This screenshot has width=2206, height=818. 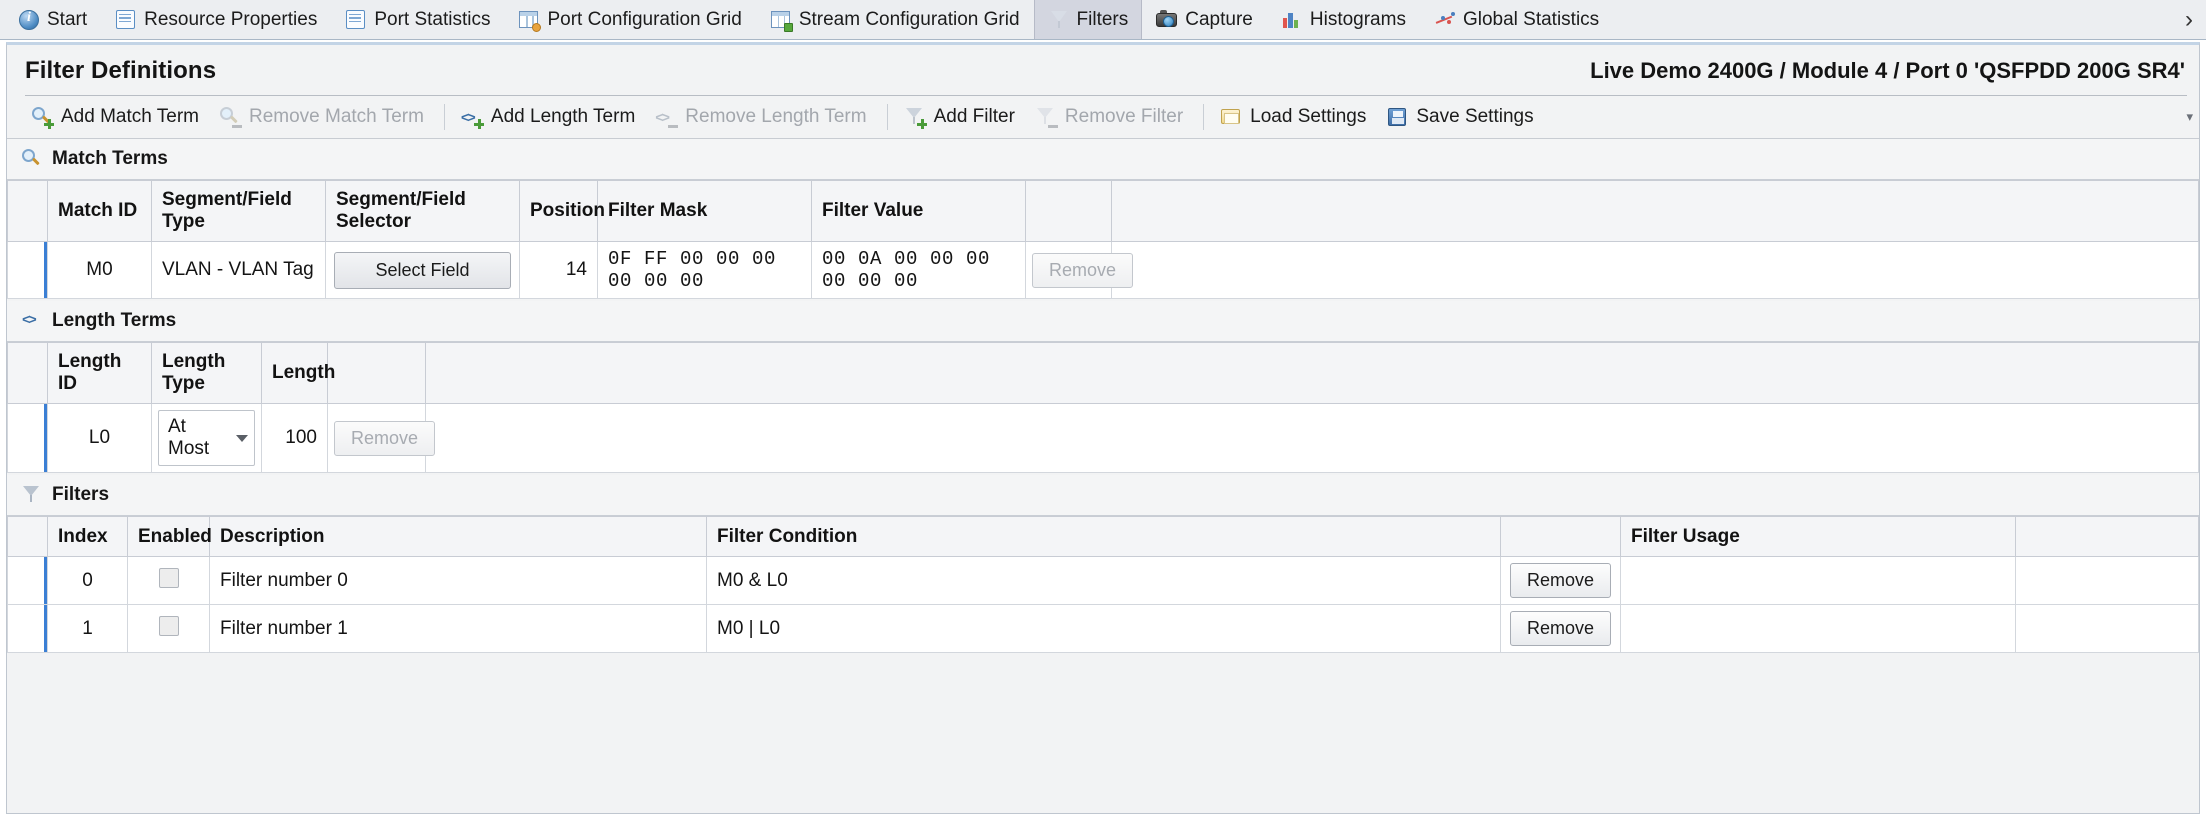 I want to click on table-row: 0 Filter number 0 M0 & L0 Remove, so click(x=1103, y=580).